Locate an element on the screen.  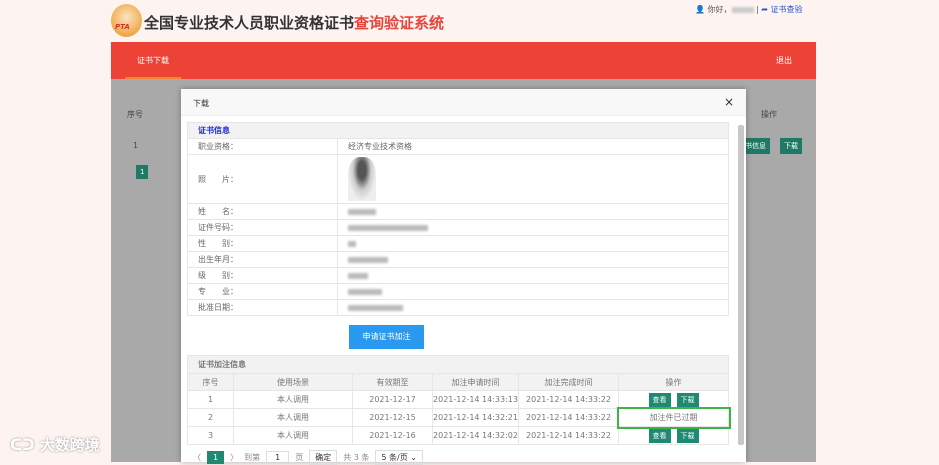
field-value: 经济专业技术资格 is located at coordinates (533, 146).